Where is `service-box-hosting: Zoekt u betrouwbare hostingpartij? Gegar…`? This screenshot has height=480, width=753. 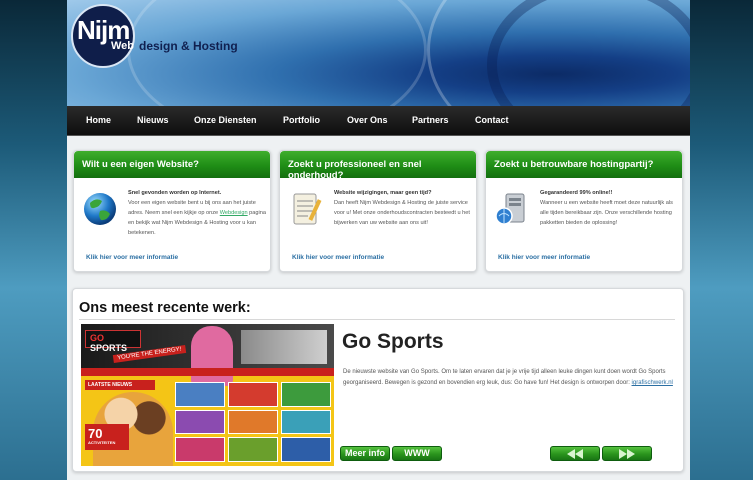
service-box-hosting: Zoekt u betrouwbare hostingpartij? Gegar… is located at coordinates (584, 211).